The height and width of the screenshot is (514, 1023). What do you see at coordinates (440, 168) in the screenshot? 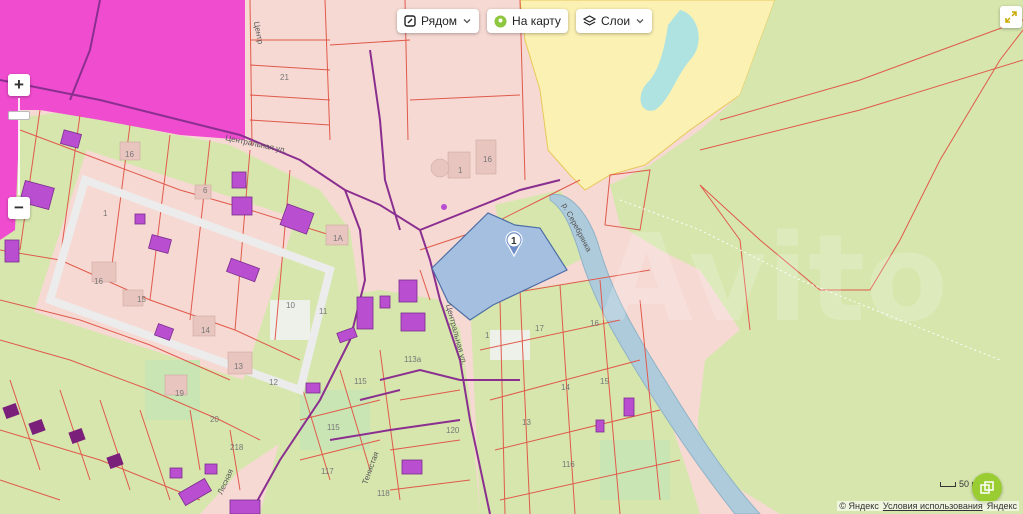
I see `small-building` at bounding box center [440, 168].